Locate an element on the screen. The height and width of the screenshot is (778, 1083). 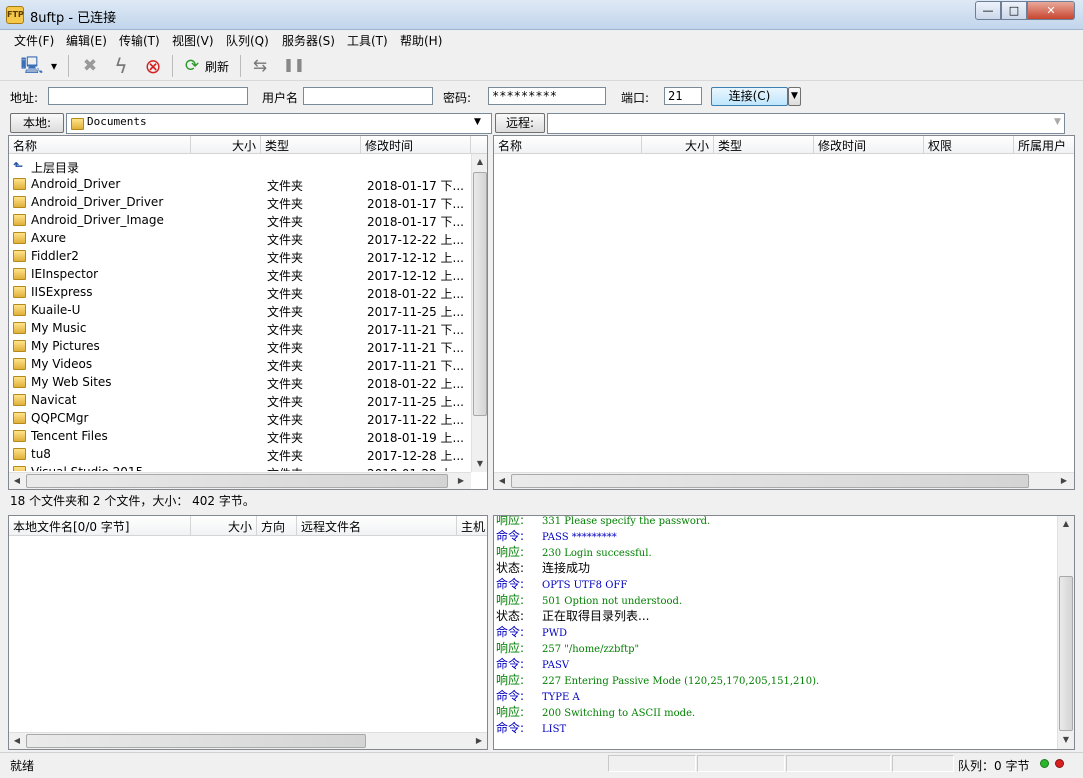
connect-button: 连接(C) is located at coordinates (749, 96).